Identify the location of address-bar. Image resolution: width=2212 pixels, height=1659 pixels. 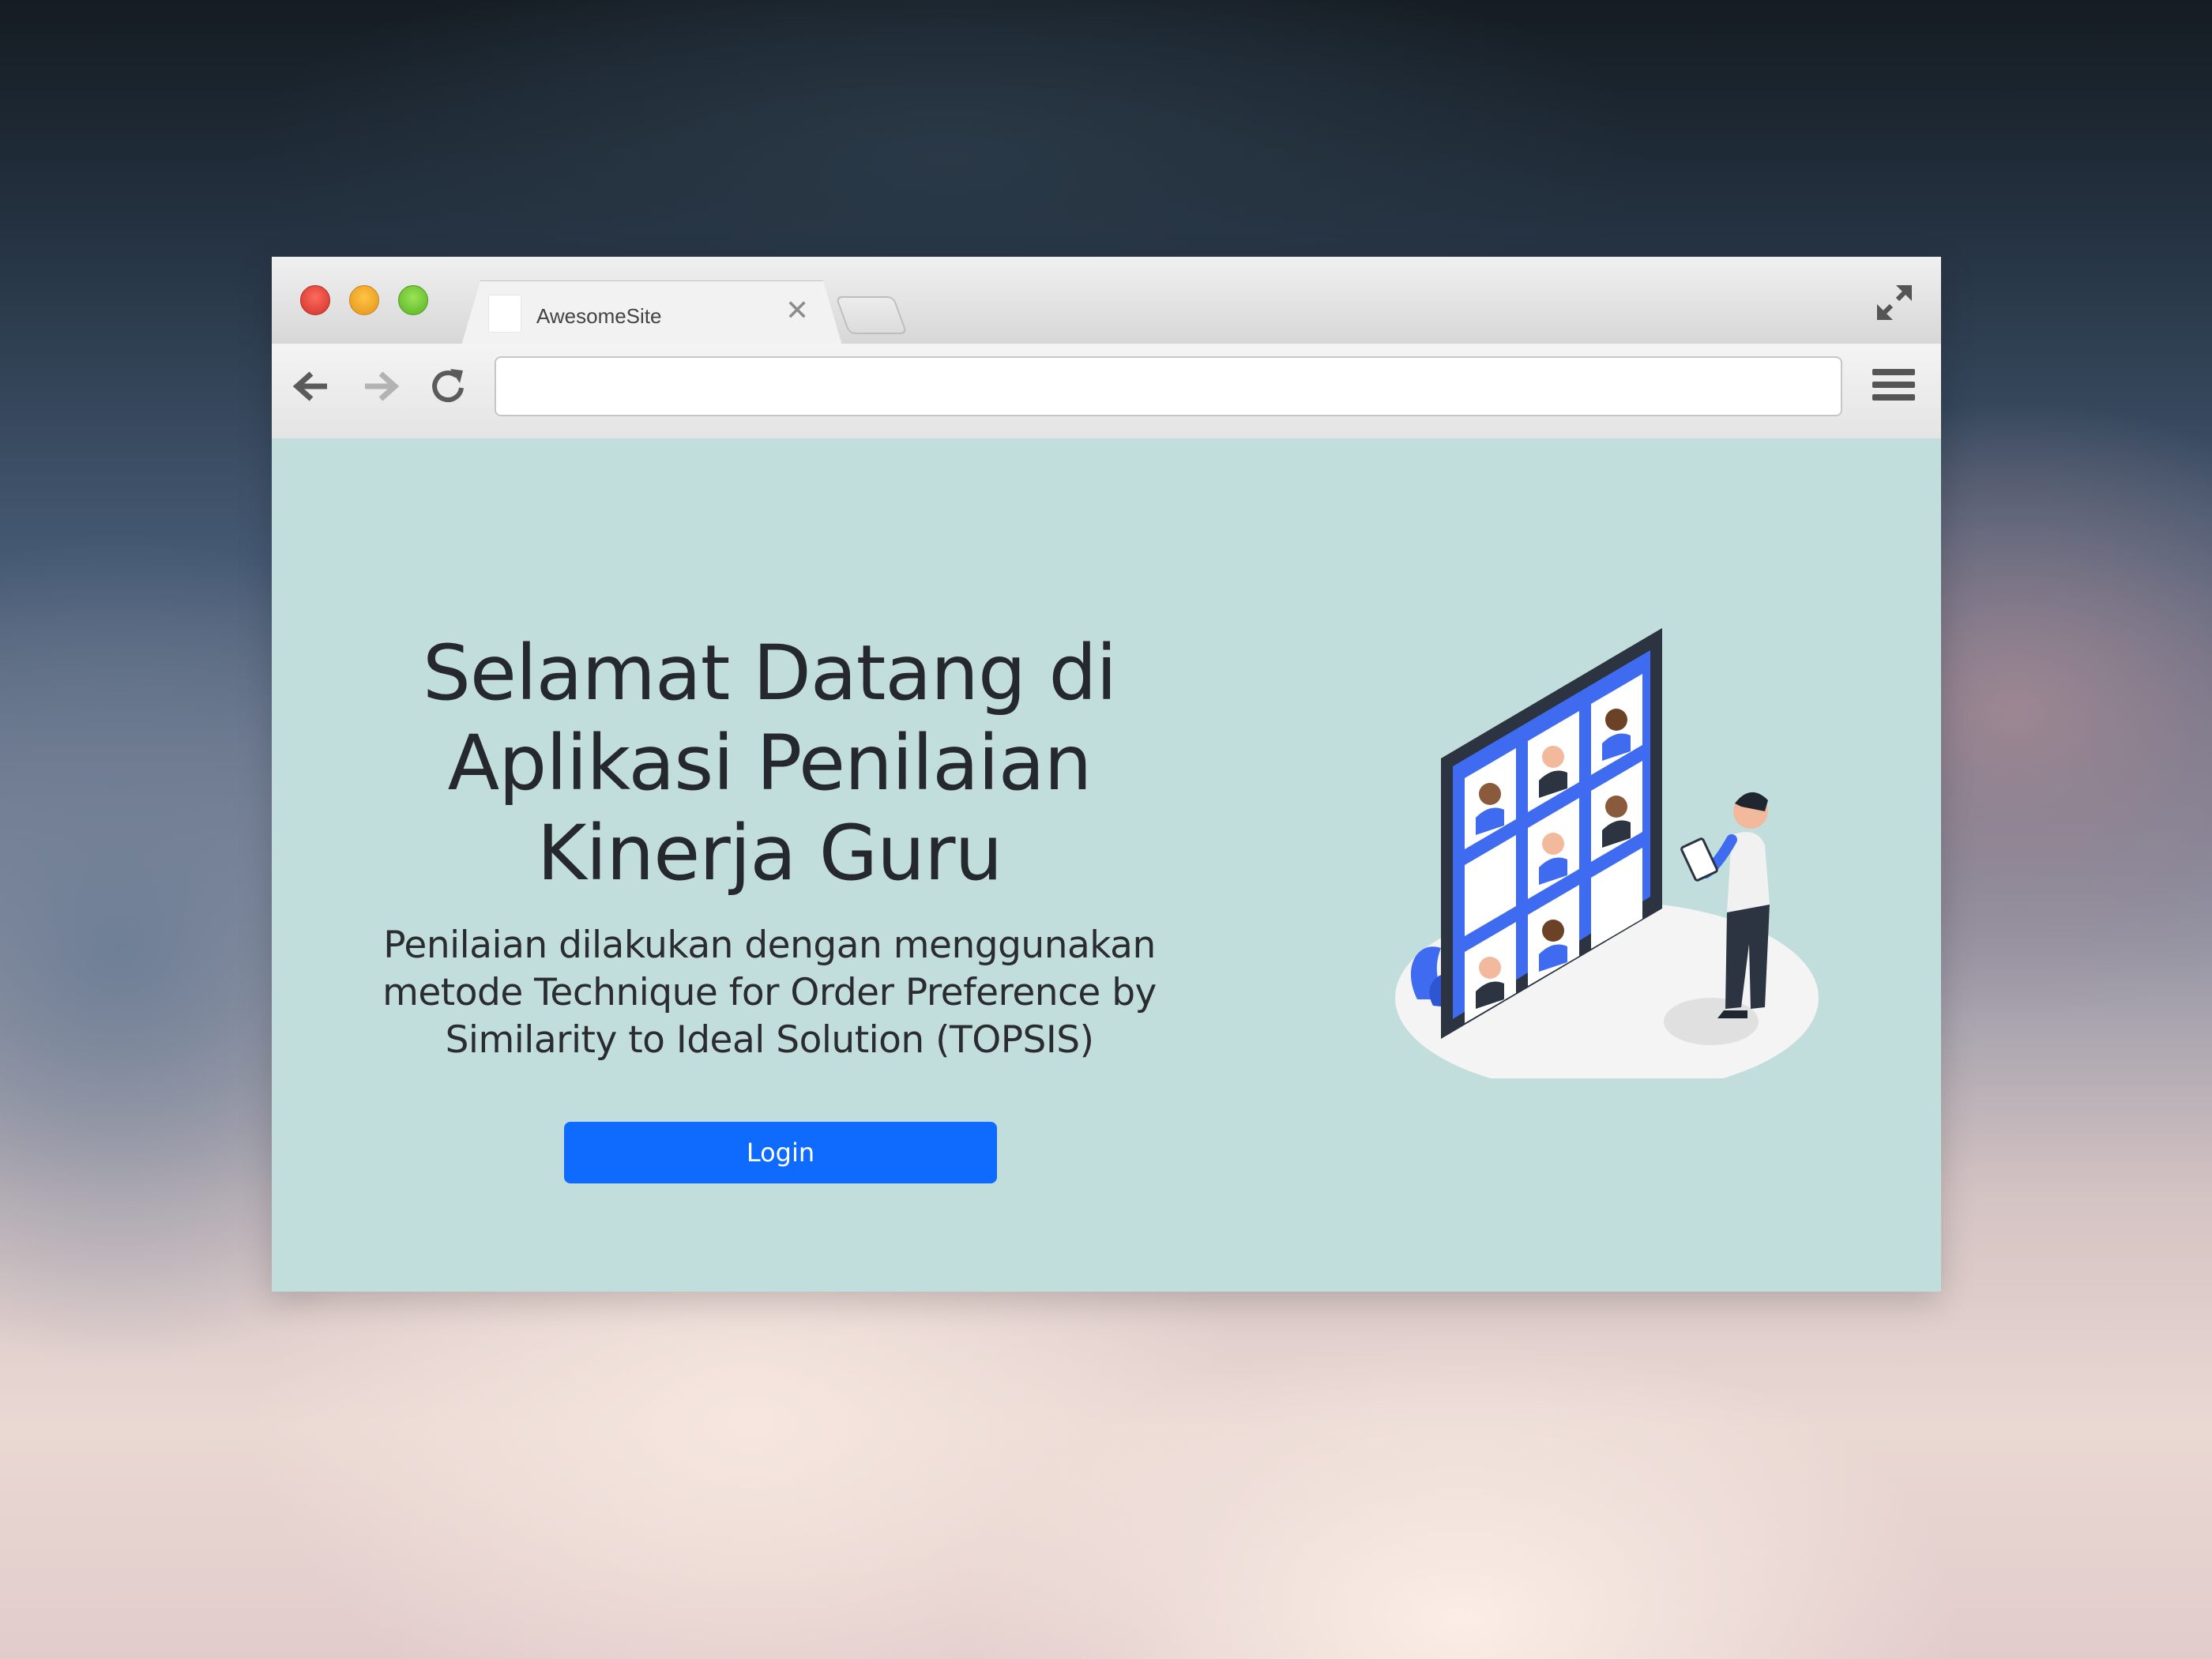
(1168, 386).